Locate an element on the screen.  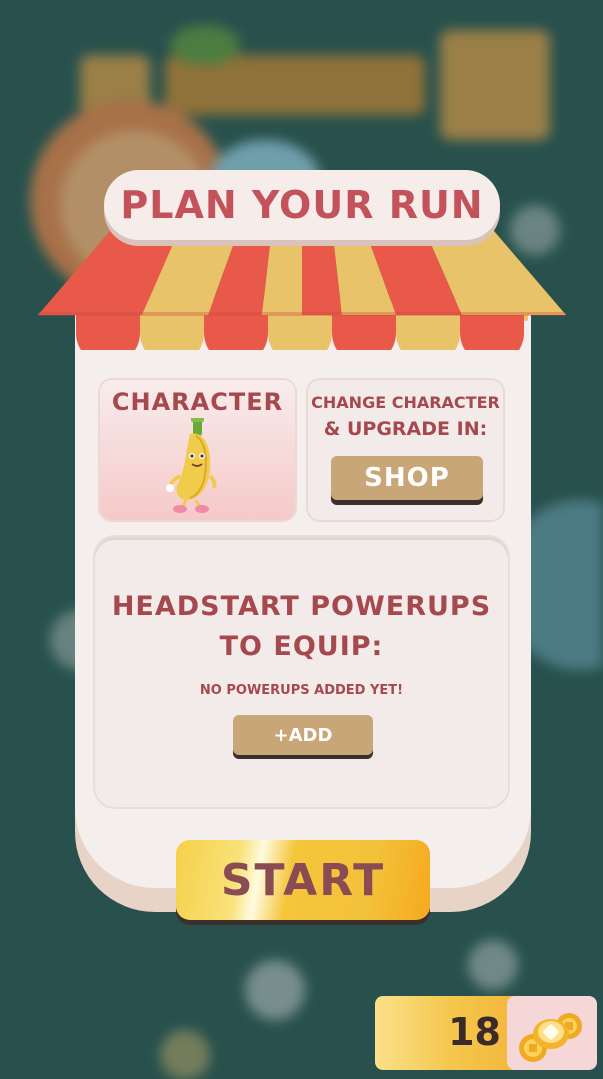
powerups-title-line2: TO EQUIP: is located at coordinates (301, 646).